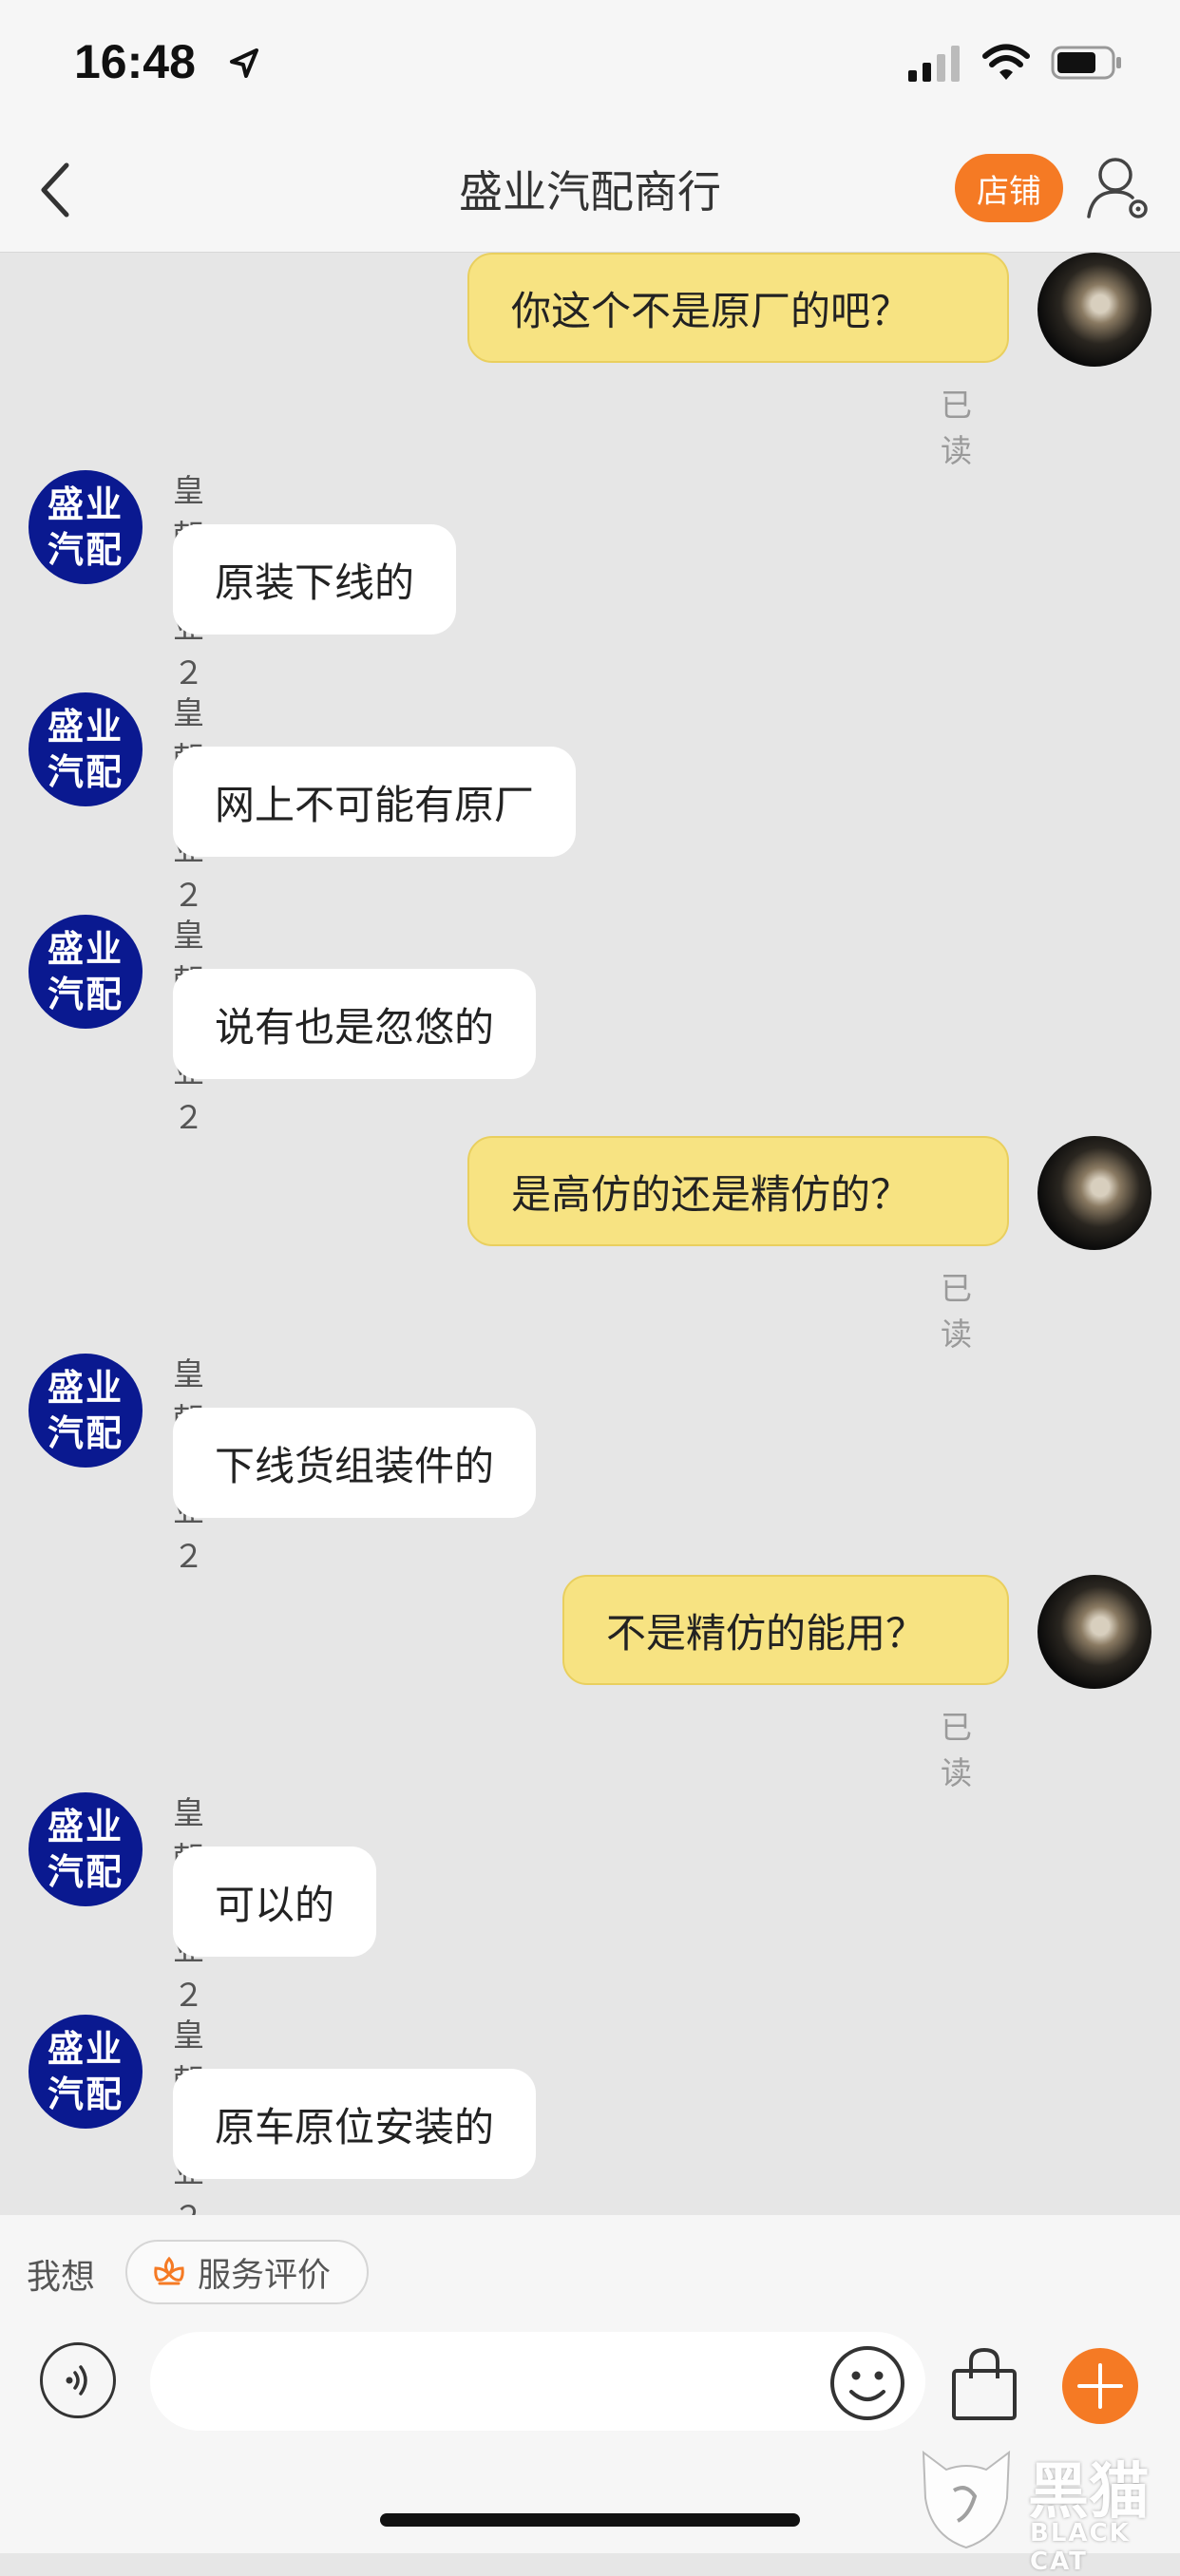 The height and width of the screenshot is (2576, 1180). I want to click on shop-button: 店铺, so click(1009, 188).